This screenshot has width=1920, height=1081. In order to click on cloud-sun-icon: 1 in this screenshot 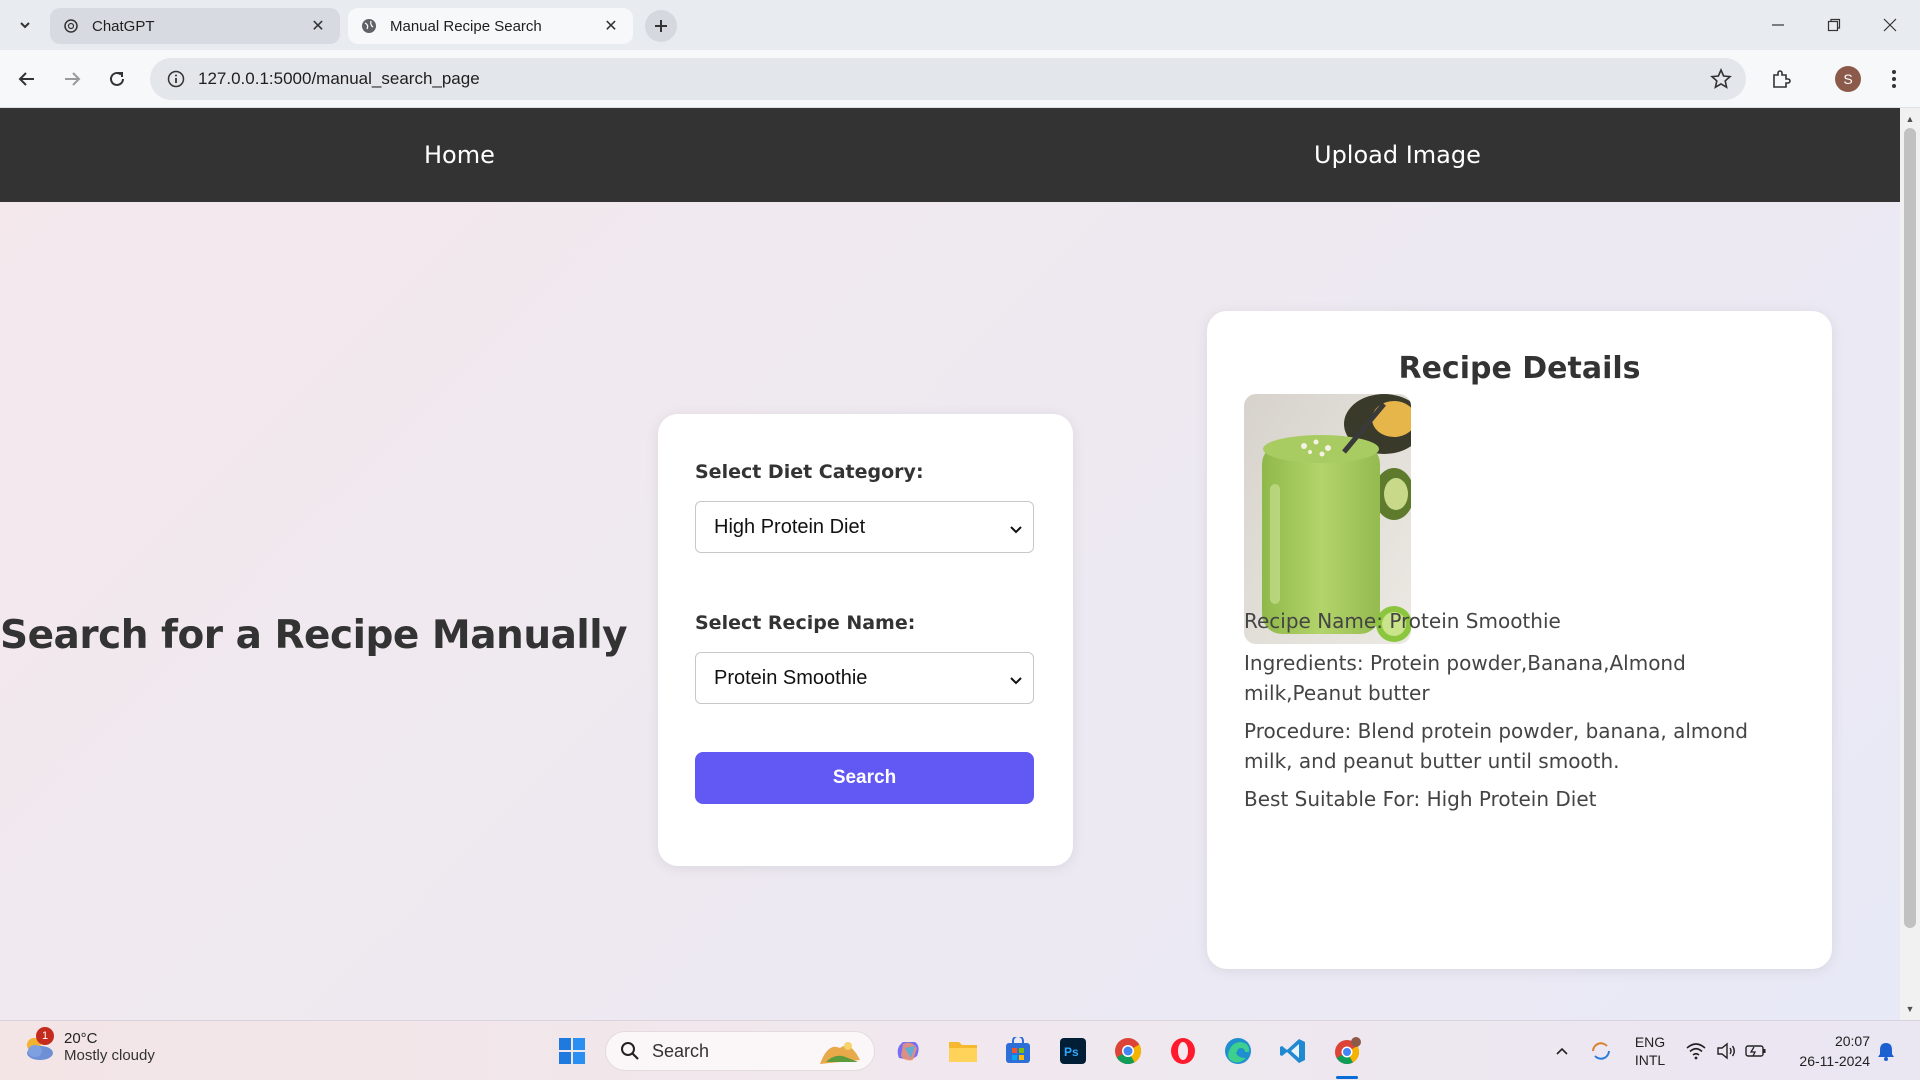, I will do `click(38, 1046)`.